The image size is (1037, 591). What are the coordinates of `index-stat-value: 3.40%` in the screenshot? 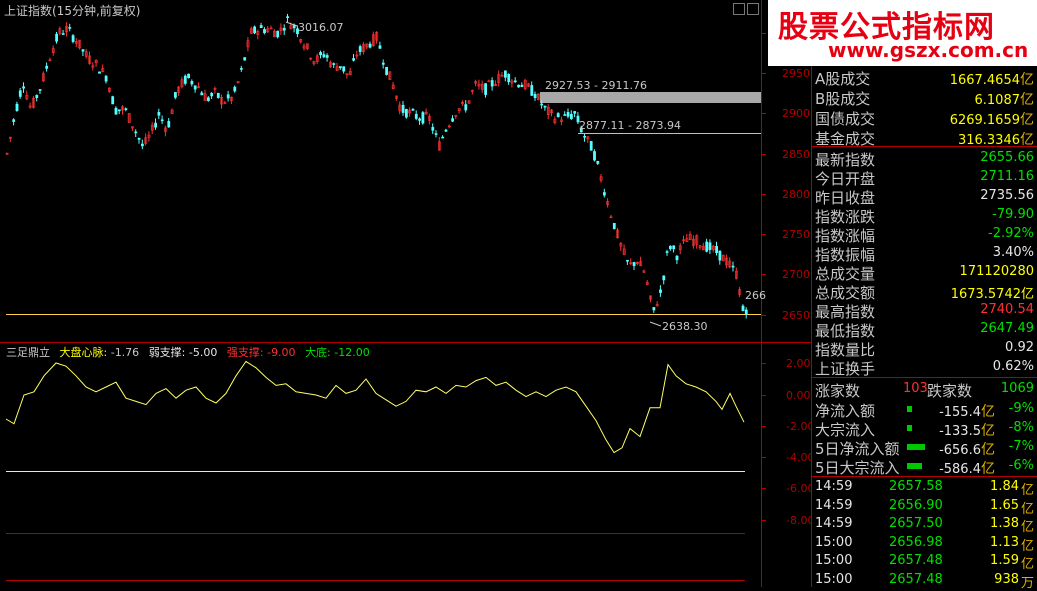 It's located at (1013, 252).